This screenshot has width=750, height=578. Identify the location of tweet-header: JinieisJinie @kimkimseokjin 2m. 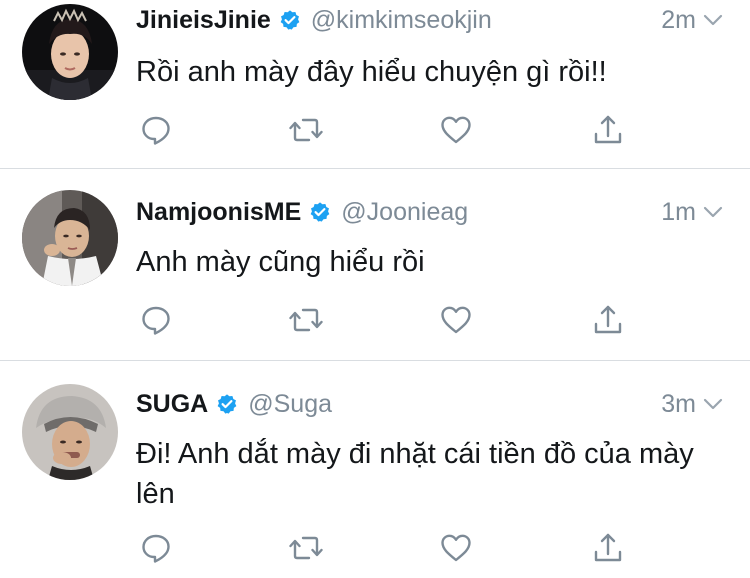
(430, 20).